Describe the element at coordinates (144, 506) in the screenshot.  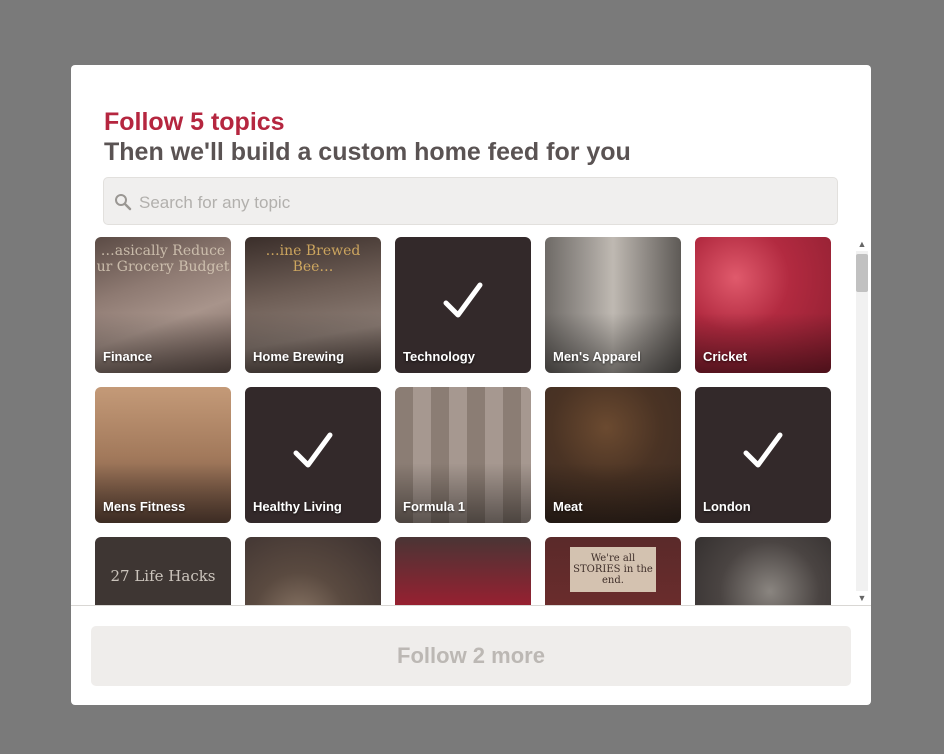
I see `topic-label: Mens Fitness` at that location.